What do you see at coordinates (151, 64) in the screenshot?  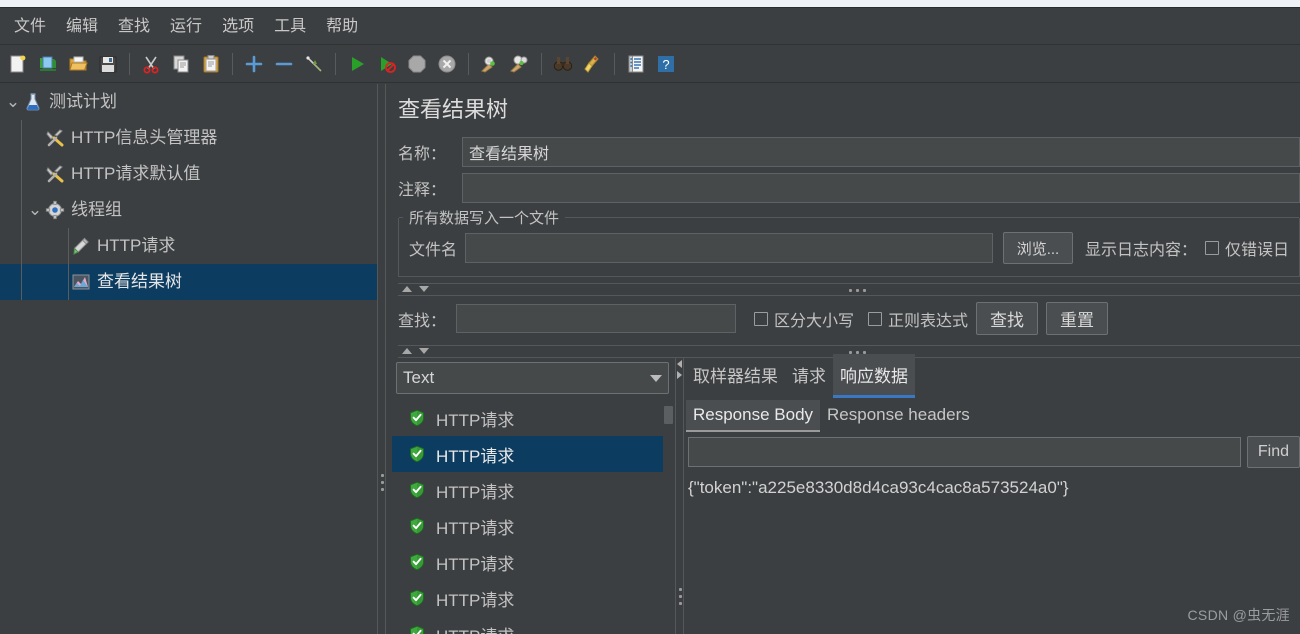 I see `toolbar-cut-scissors-button` at bounding box center [151, 64].